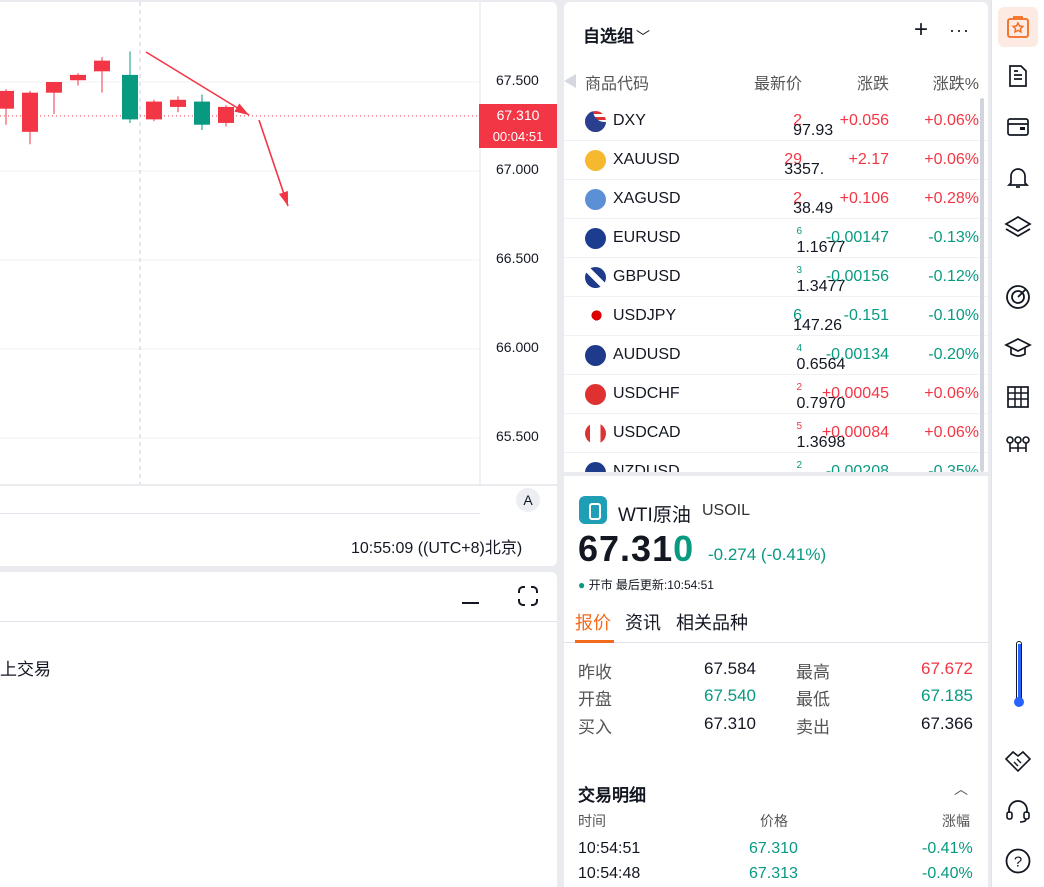 The height and width of the screenshot is (887, 1044). Describe the element at coordinates (593, 622) in the screenshot. I see `tab-quote: 报价` at that location.